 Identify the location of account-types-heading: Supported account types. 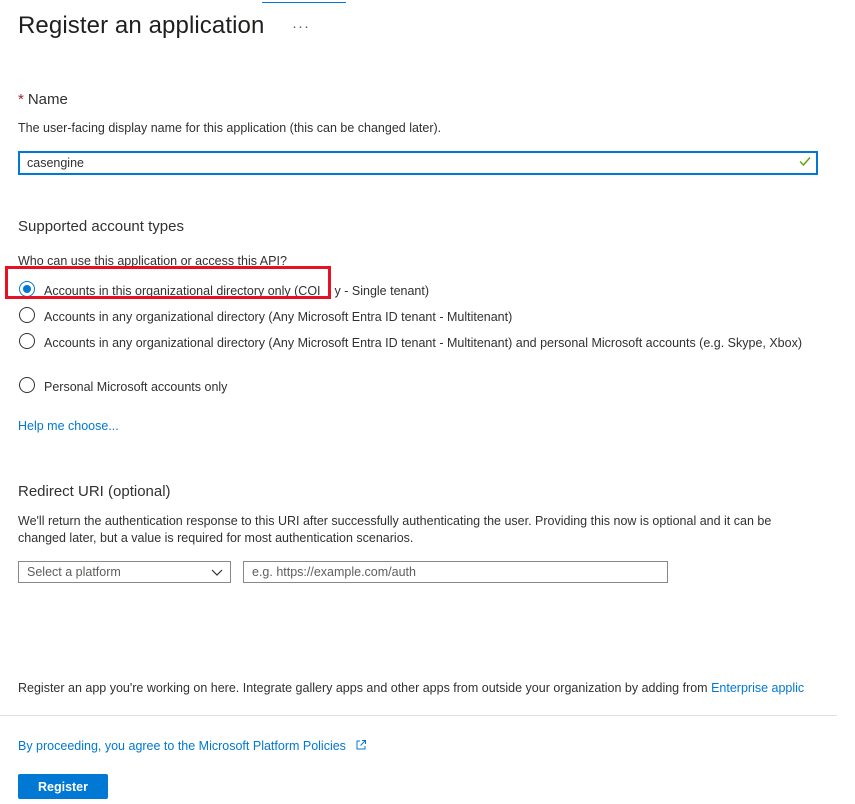
(101, 226).